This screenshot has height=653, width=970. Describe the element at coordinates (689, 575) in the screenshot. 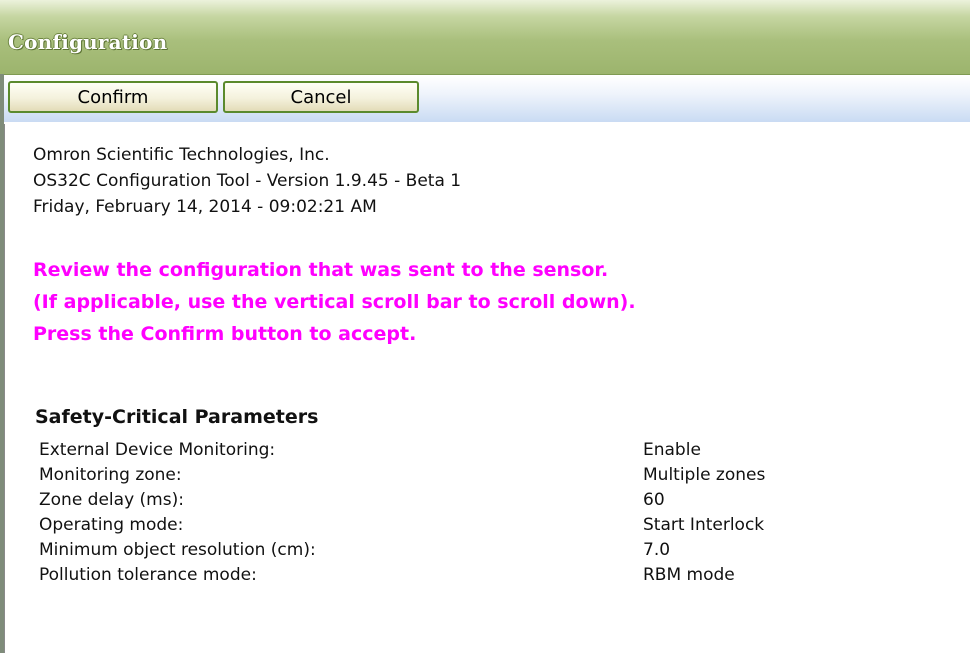

I see `param-value: RBM mode` at that location.